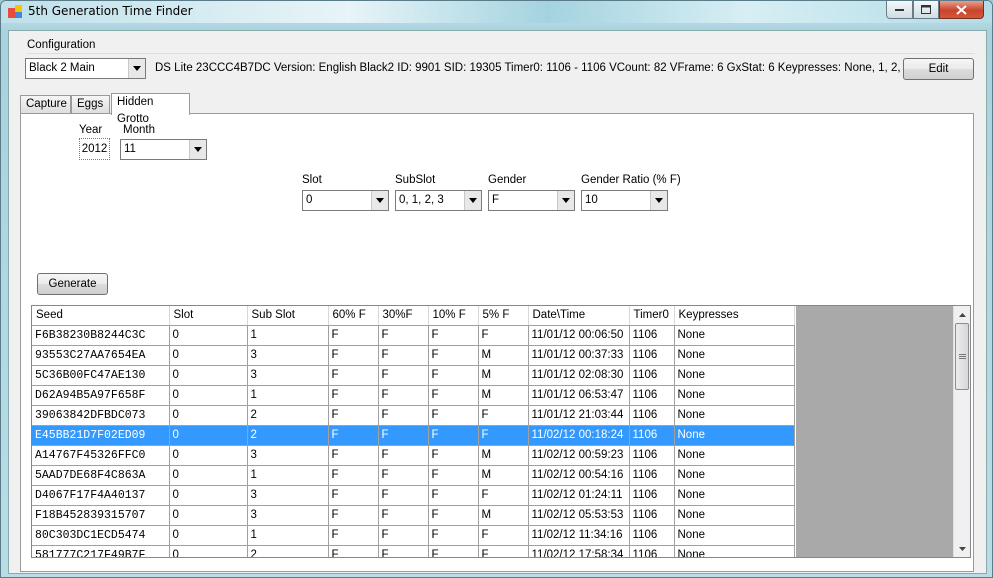  Describe the element at coordinates (938, 69) in the screenshot. I see `edit-button: Edit` at that location.